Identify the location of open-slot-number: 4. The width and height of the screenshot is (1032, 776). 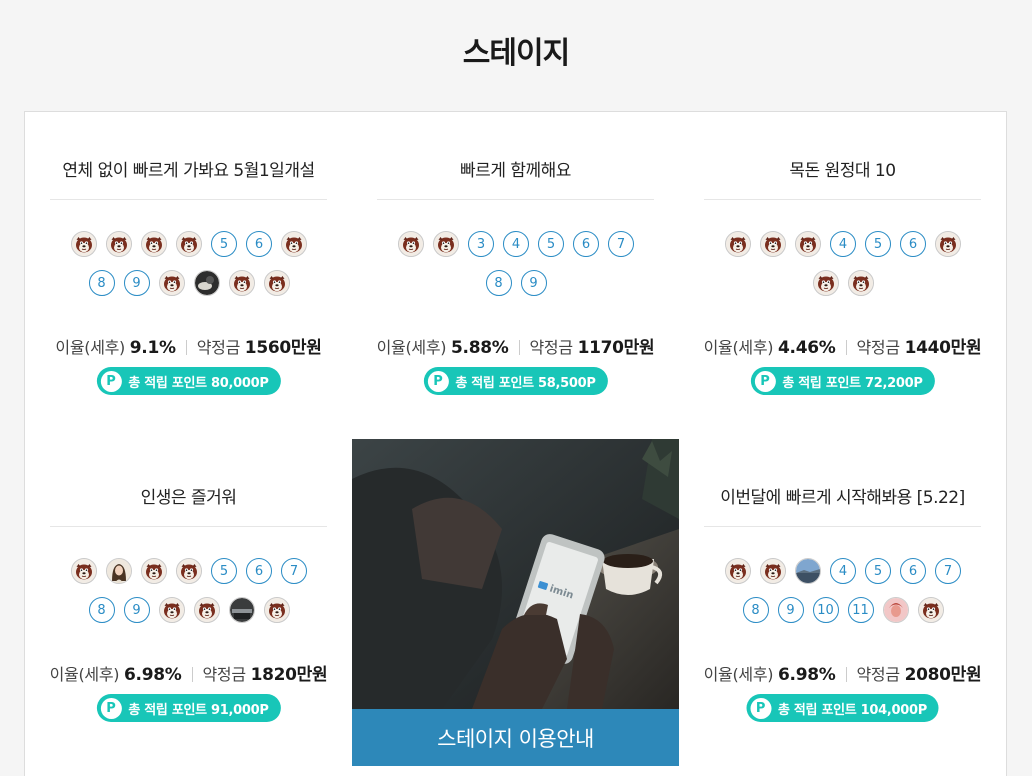
(516, 244).